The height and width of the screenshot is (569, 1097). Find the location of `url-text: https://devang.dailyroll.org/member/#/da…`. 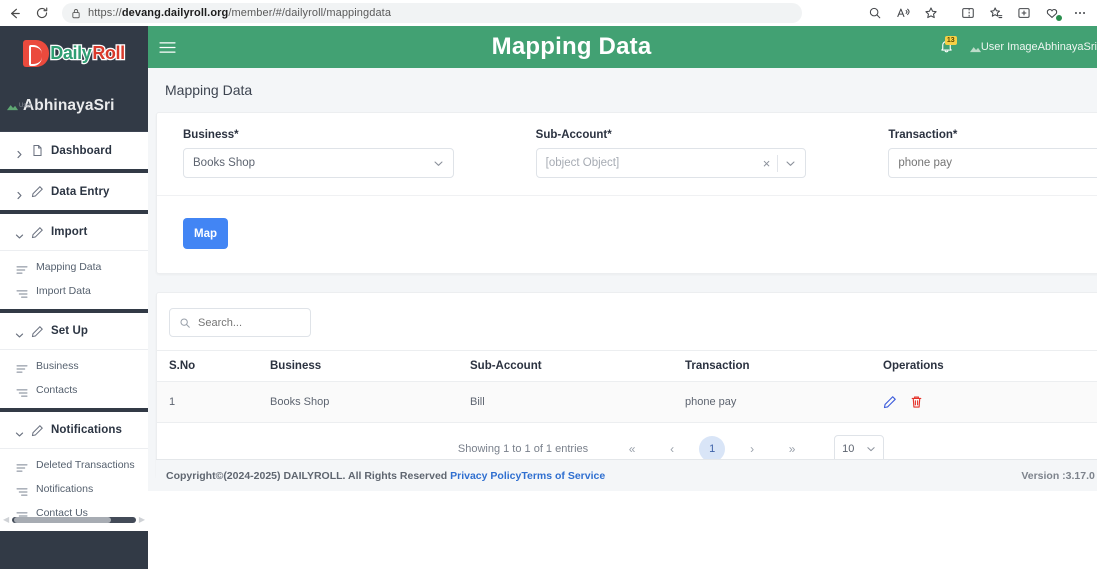

url-text: https://devang.dailyroll.org/member/#/da… is located at coordinates (240, 13).